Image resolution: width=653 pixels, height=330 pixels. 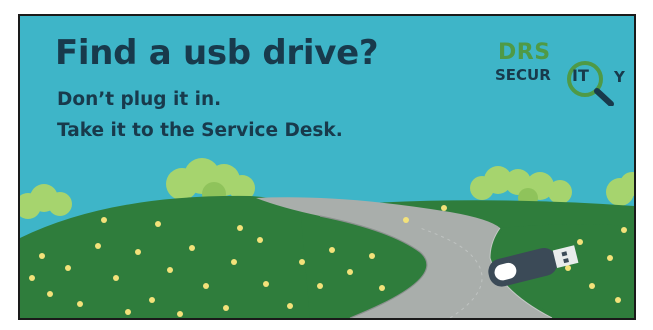 What do you see at coordinates (619, 77) in the screenshot?
I see `logo-y: Y` at bounding box center [619, 77].